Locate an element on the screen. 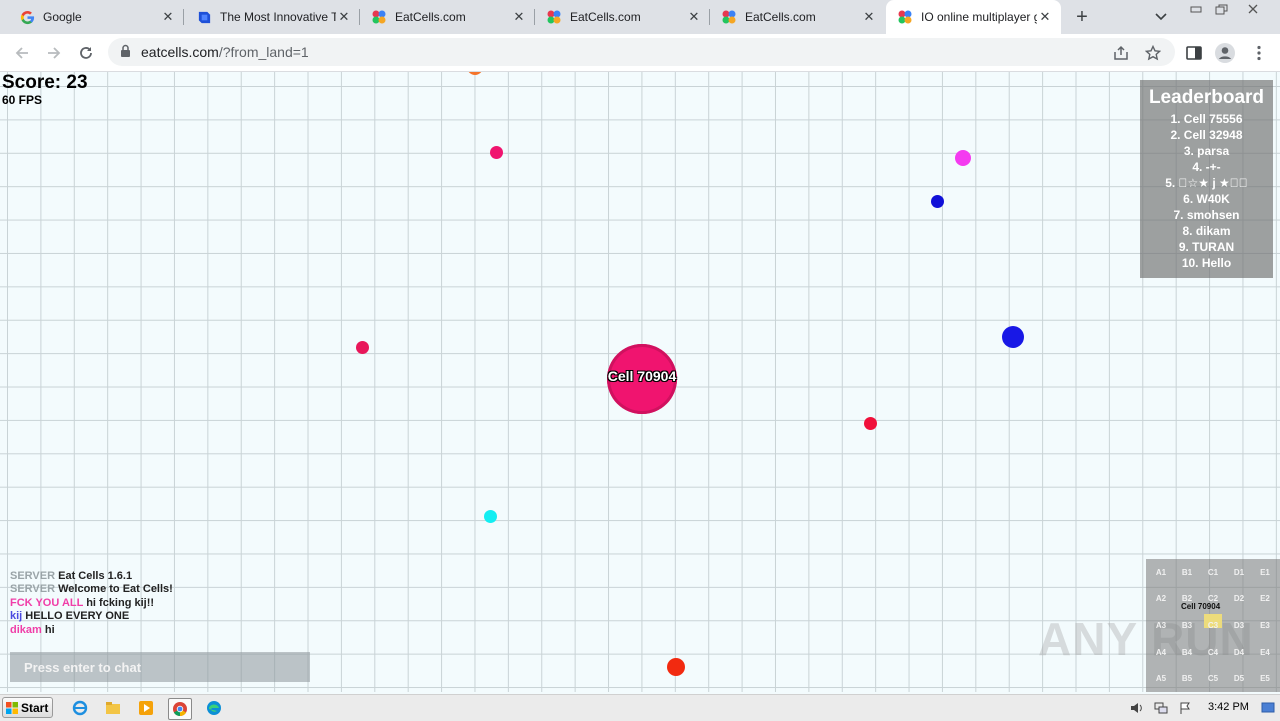  minimap-cell-label: D4 is located at coordinates (1239, 652).